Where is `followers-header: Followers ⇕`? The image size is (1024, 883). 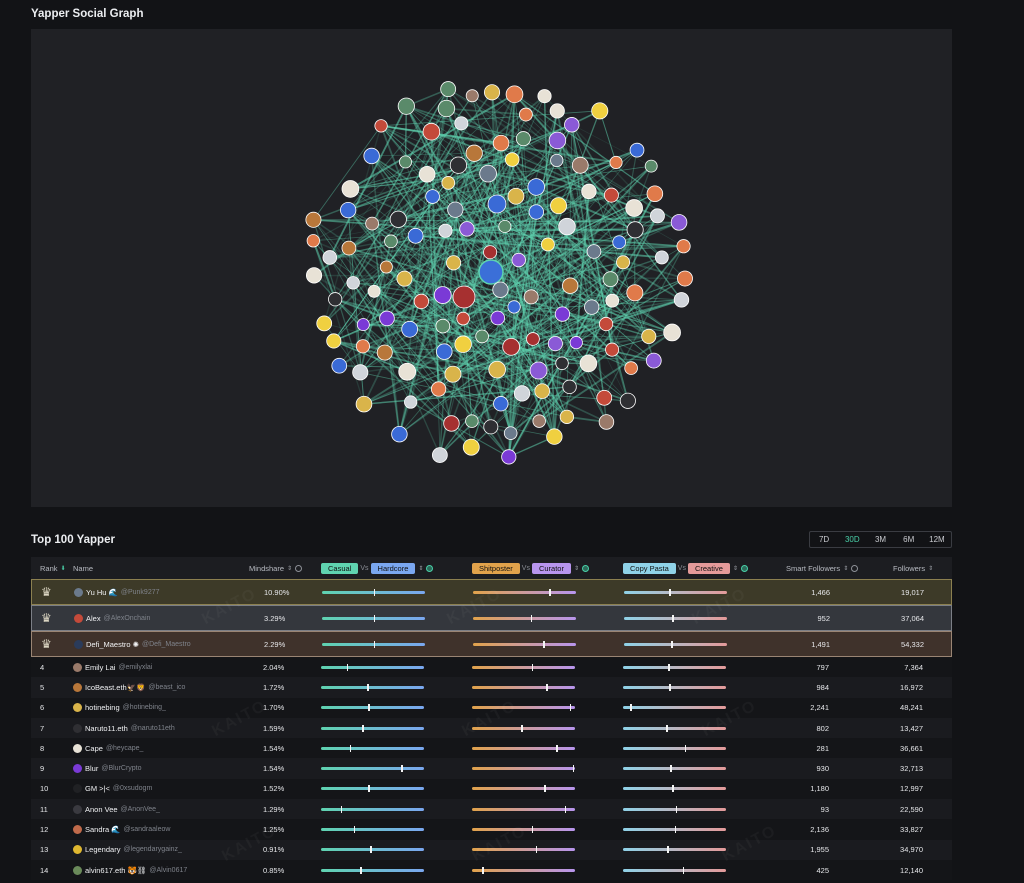 followers-header: Followers ⇕ is located at coordinates (913, 568).